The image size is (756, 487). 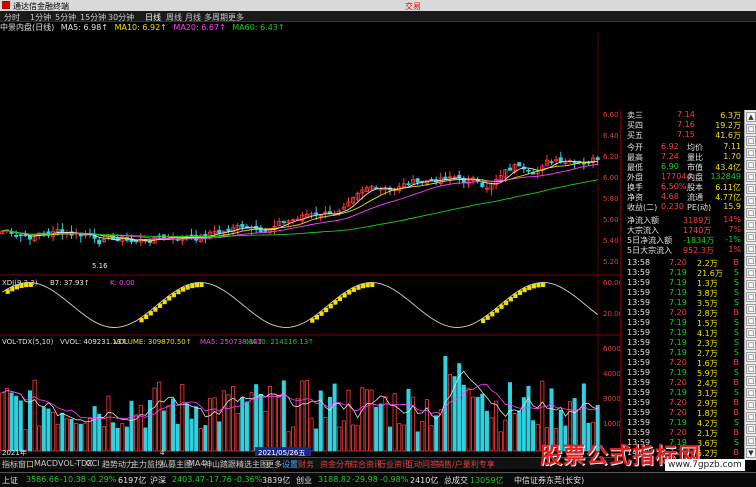 What do you see at coordinates (751, 141) in the screenshot?
I see `panel-button-2: □` at bounding box center [751, 141].